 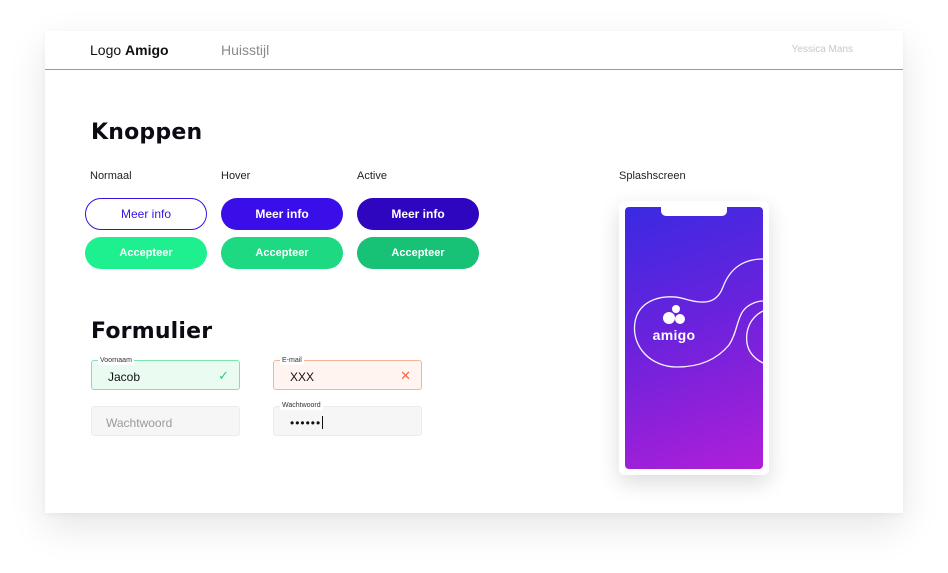 I want to click on wachtwoord-field-empty: Wachtwoord, so click(x=165, y=421).